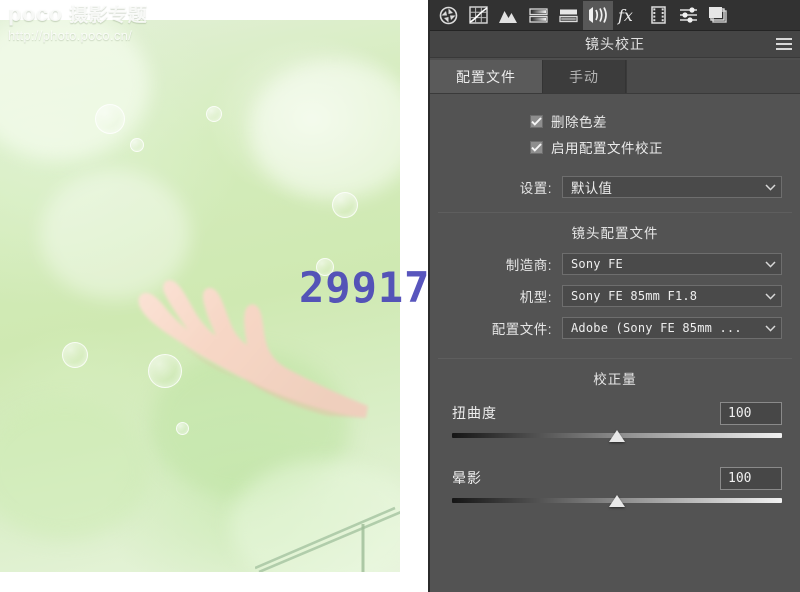 This screenshot has height=592, width=800. Describe the element at coordinates (478, 15) in the screenshot. I see `tone-curve-icon` at that location.